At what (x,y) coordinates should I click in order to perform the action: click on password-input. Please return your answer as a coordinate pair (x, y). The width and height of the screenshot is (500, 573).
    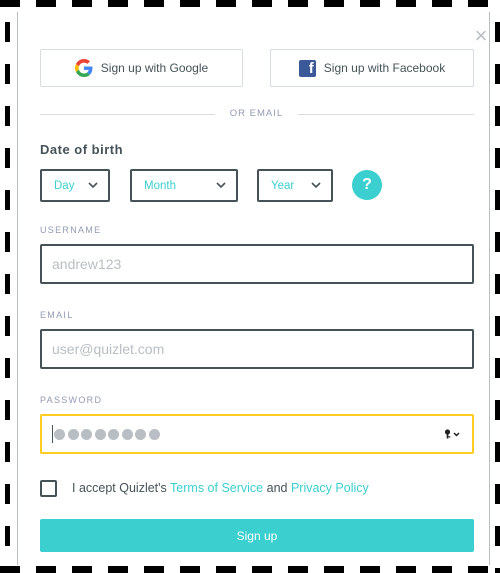
    Looking at the image, I should click on (257, 434).